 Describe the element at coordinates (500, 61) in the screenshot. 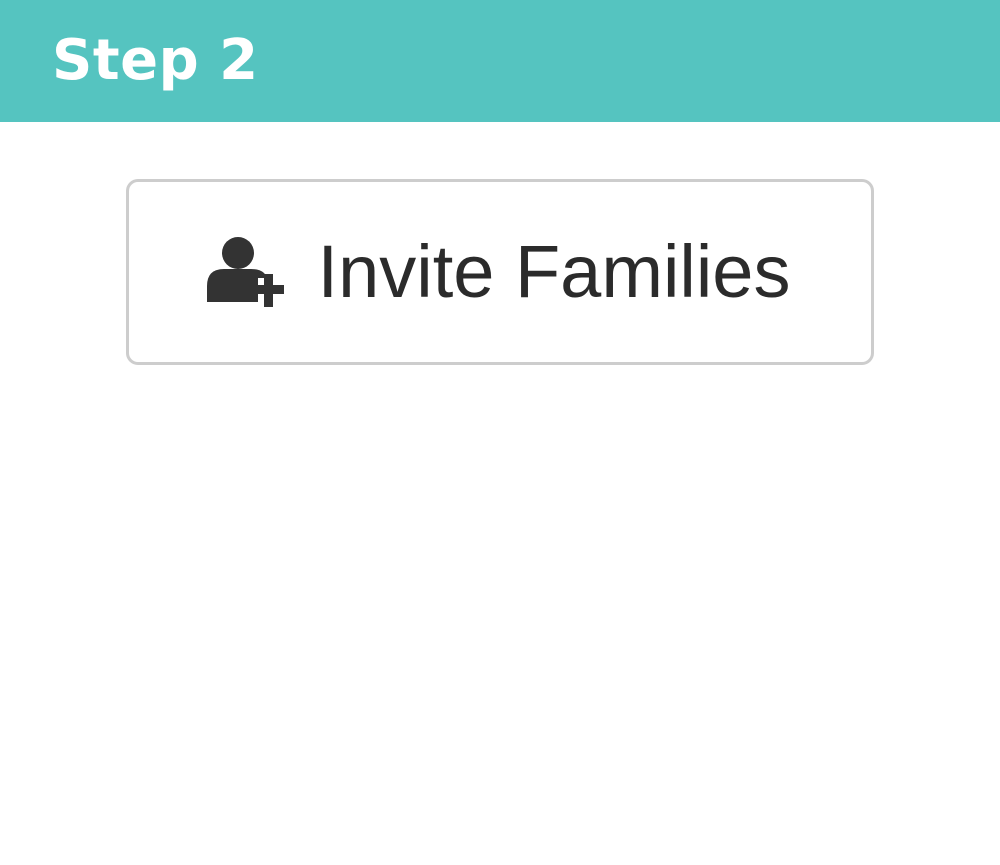

I see `step-header: Step 2` at that location.